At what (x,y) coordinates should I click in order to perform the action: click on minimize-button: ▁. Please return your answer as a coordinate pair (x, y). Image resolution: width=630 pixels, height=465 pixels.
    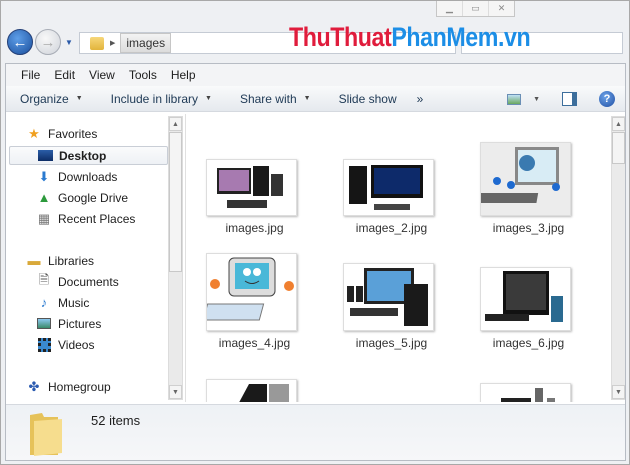
    Looking at the image, I should click on (450, 8).